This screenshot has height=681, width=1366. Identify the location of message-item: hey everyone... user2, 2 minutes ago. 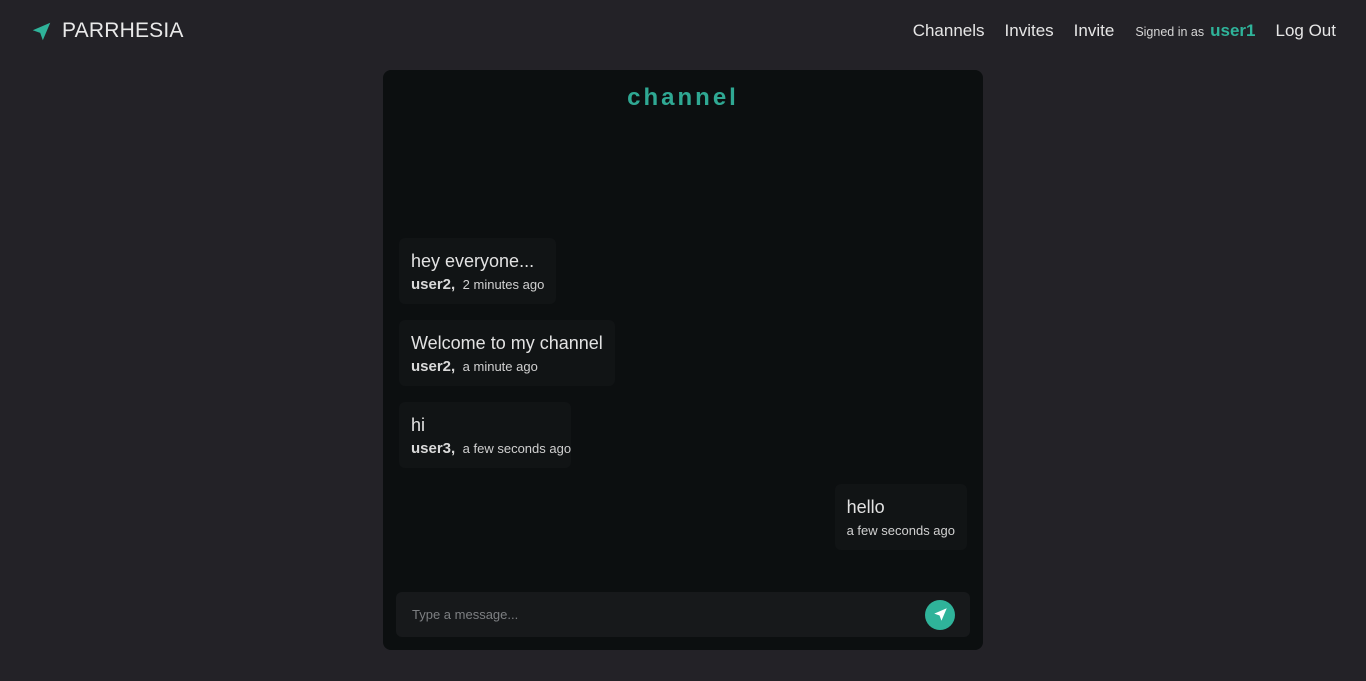
(478, 271).